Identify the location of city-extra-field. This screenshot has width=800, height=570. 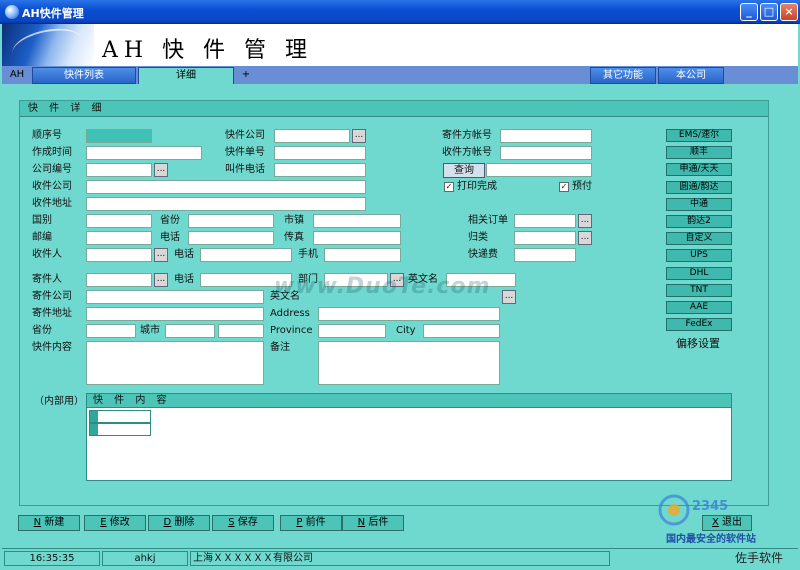
(241, 331).